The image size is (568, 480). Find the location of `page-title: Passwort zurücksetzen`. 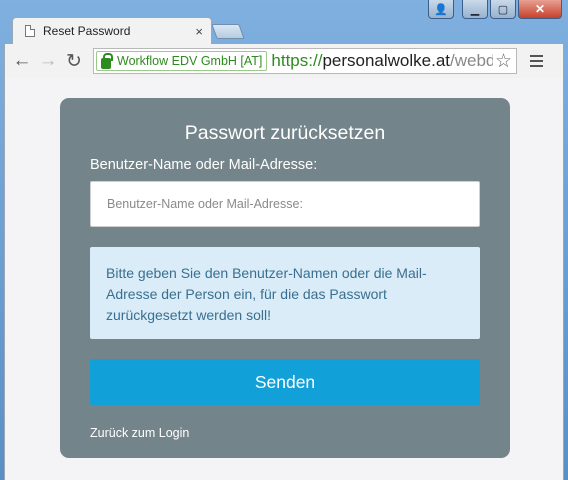

page-title: Passwort zurücksetzen is located at coordinates (285, 133).